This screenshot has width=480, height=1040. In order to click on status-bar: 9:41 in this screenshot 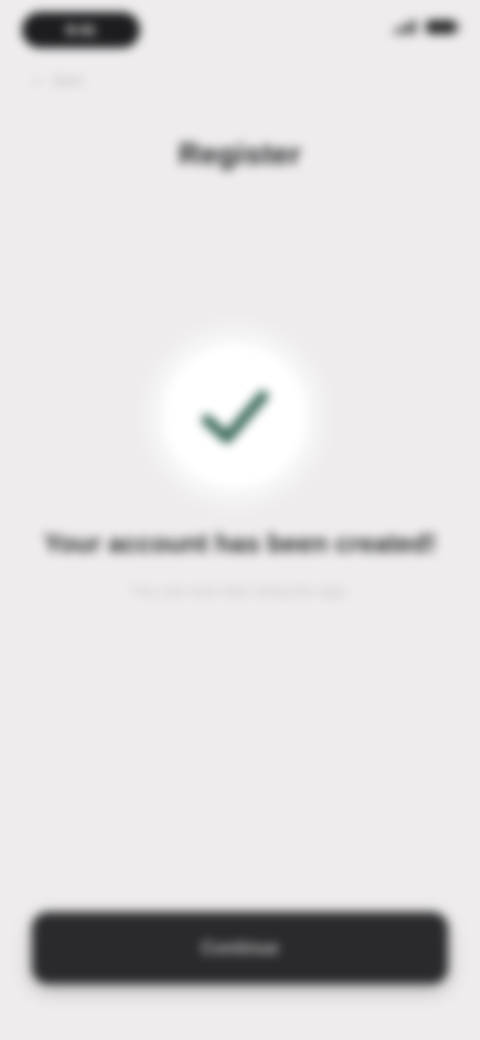, I will do `click(241, 30)`.